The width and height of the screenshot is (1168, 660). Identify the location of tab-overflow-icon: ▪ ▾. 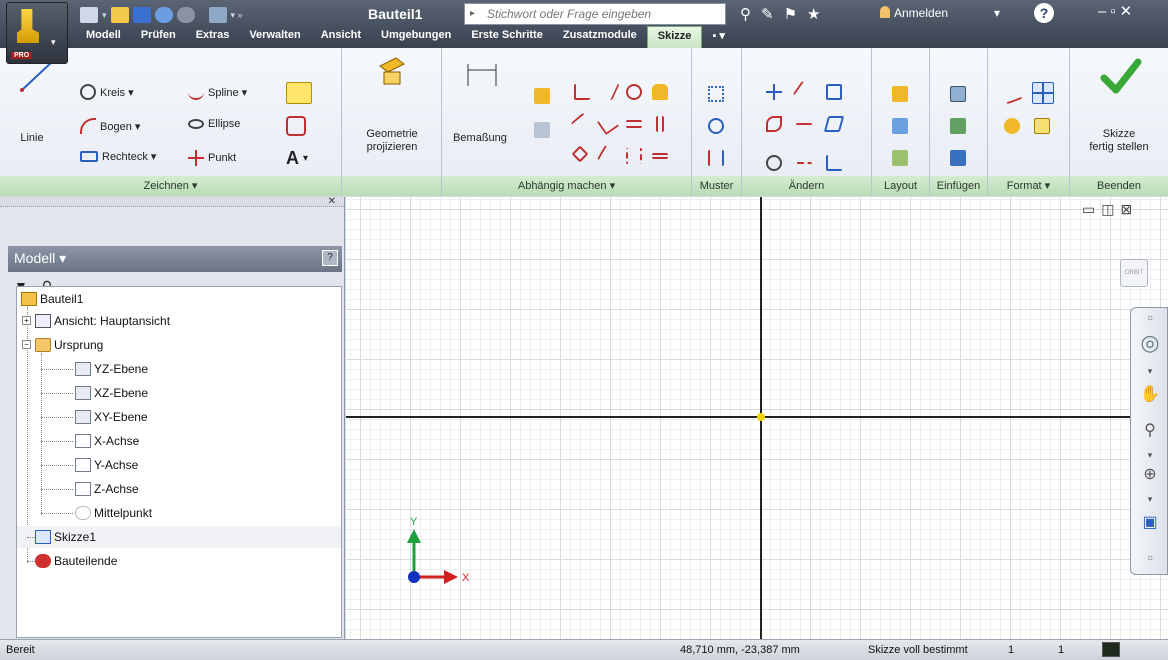
(718, 37).